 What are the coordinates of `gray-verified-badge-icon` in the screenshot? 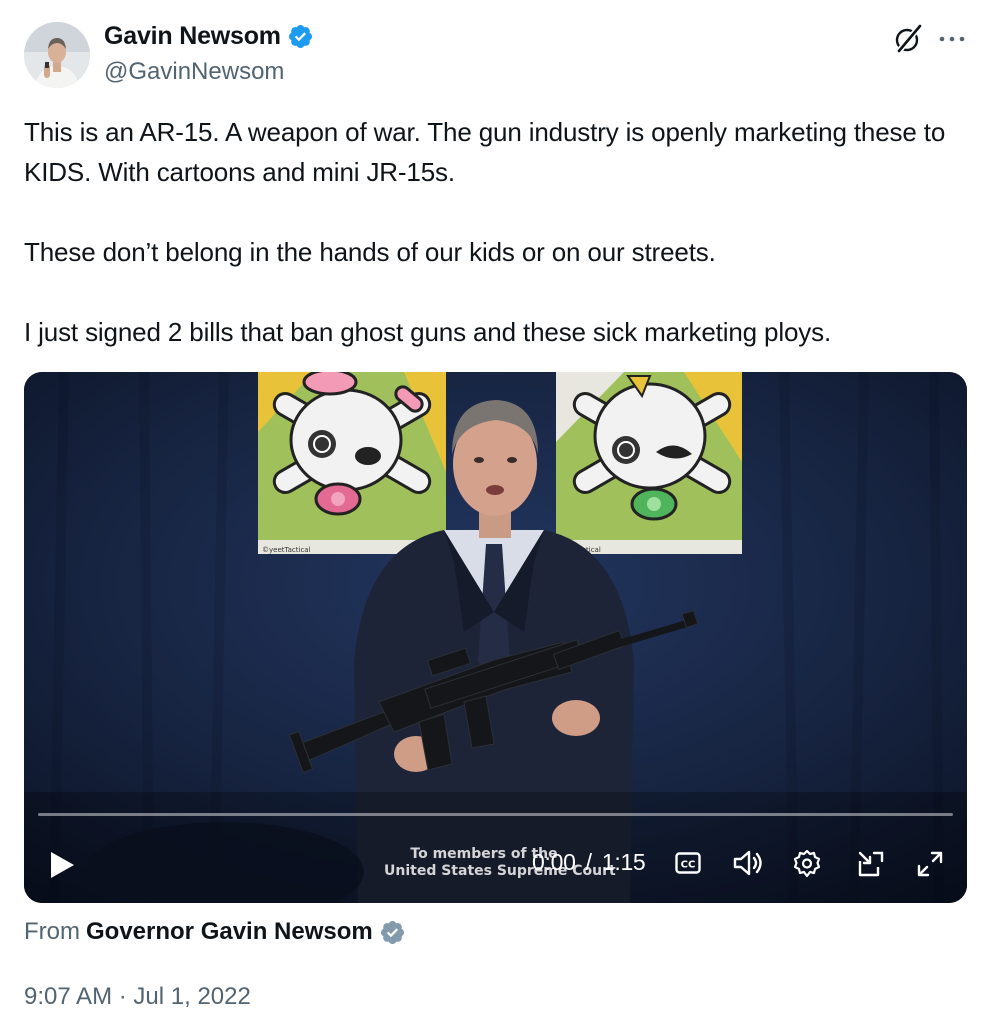 It's located at (392, 932).